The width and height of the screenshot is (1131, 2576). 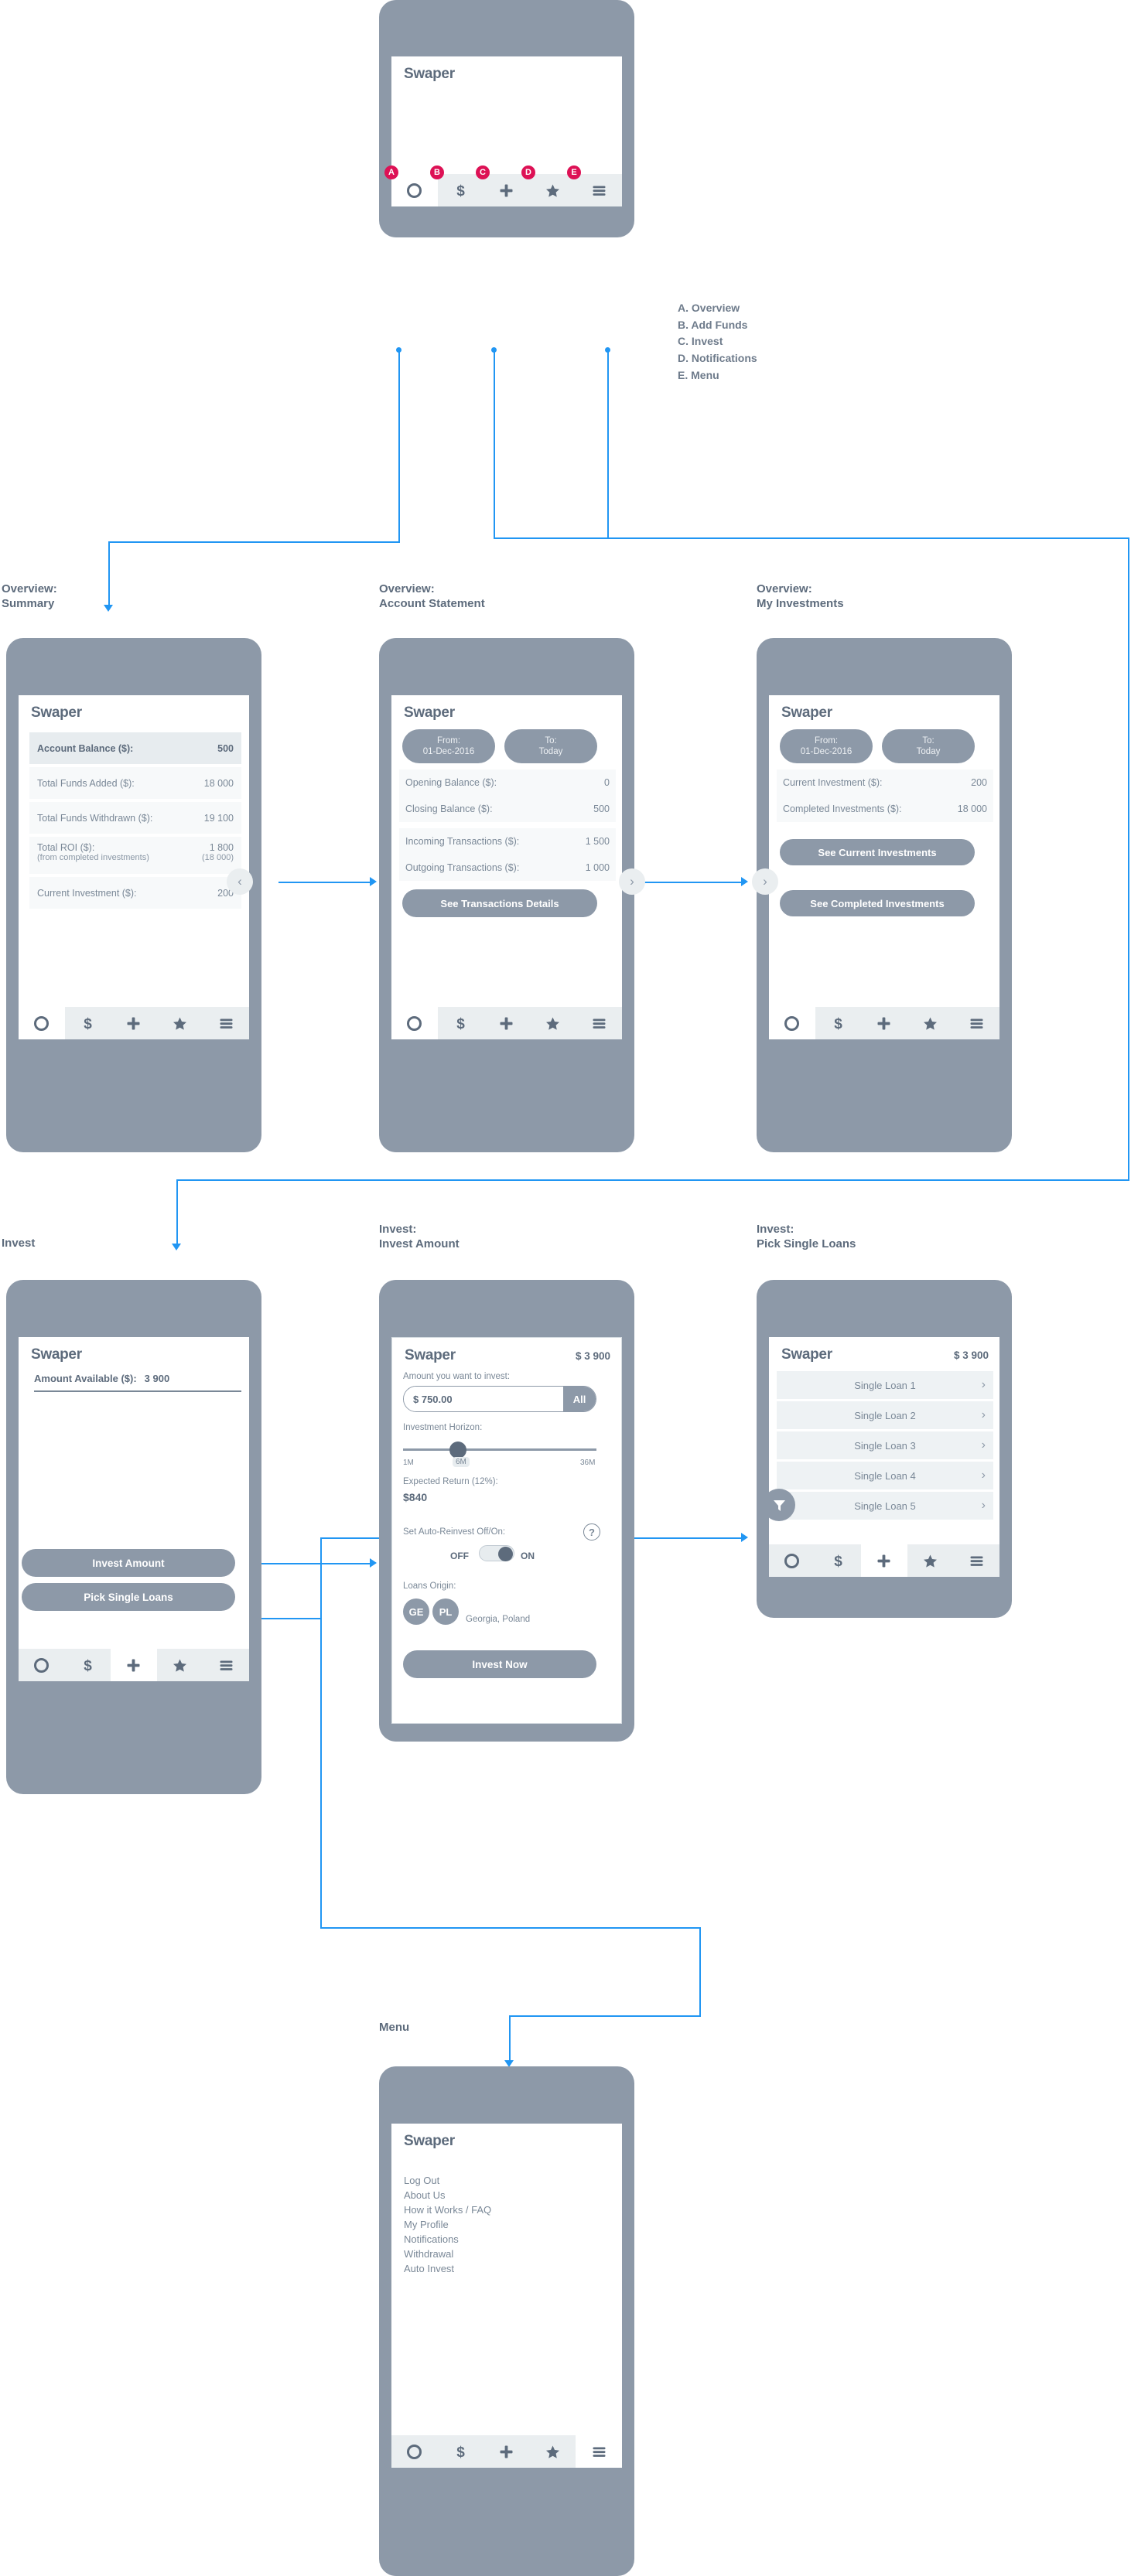 What do you see at coordinates (500, 903) in the screenshot?
I see `see-transactions-details-button: See Transactions Details` at bounding box center [500, 903].